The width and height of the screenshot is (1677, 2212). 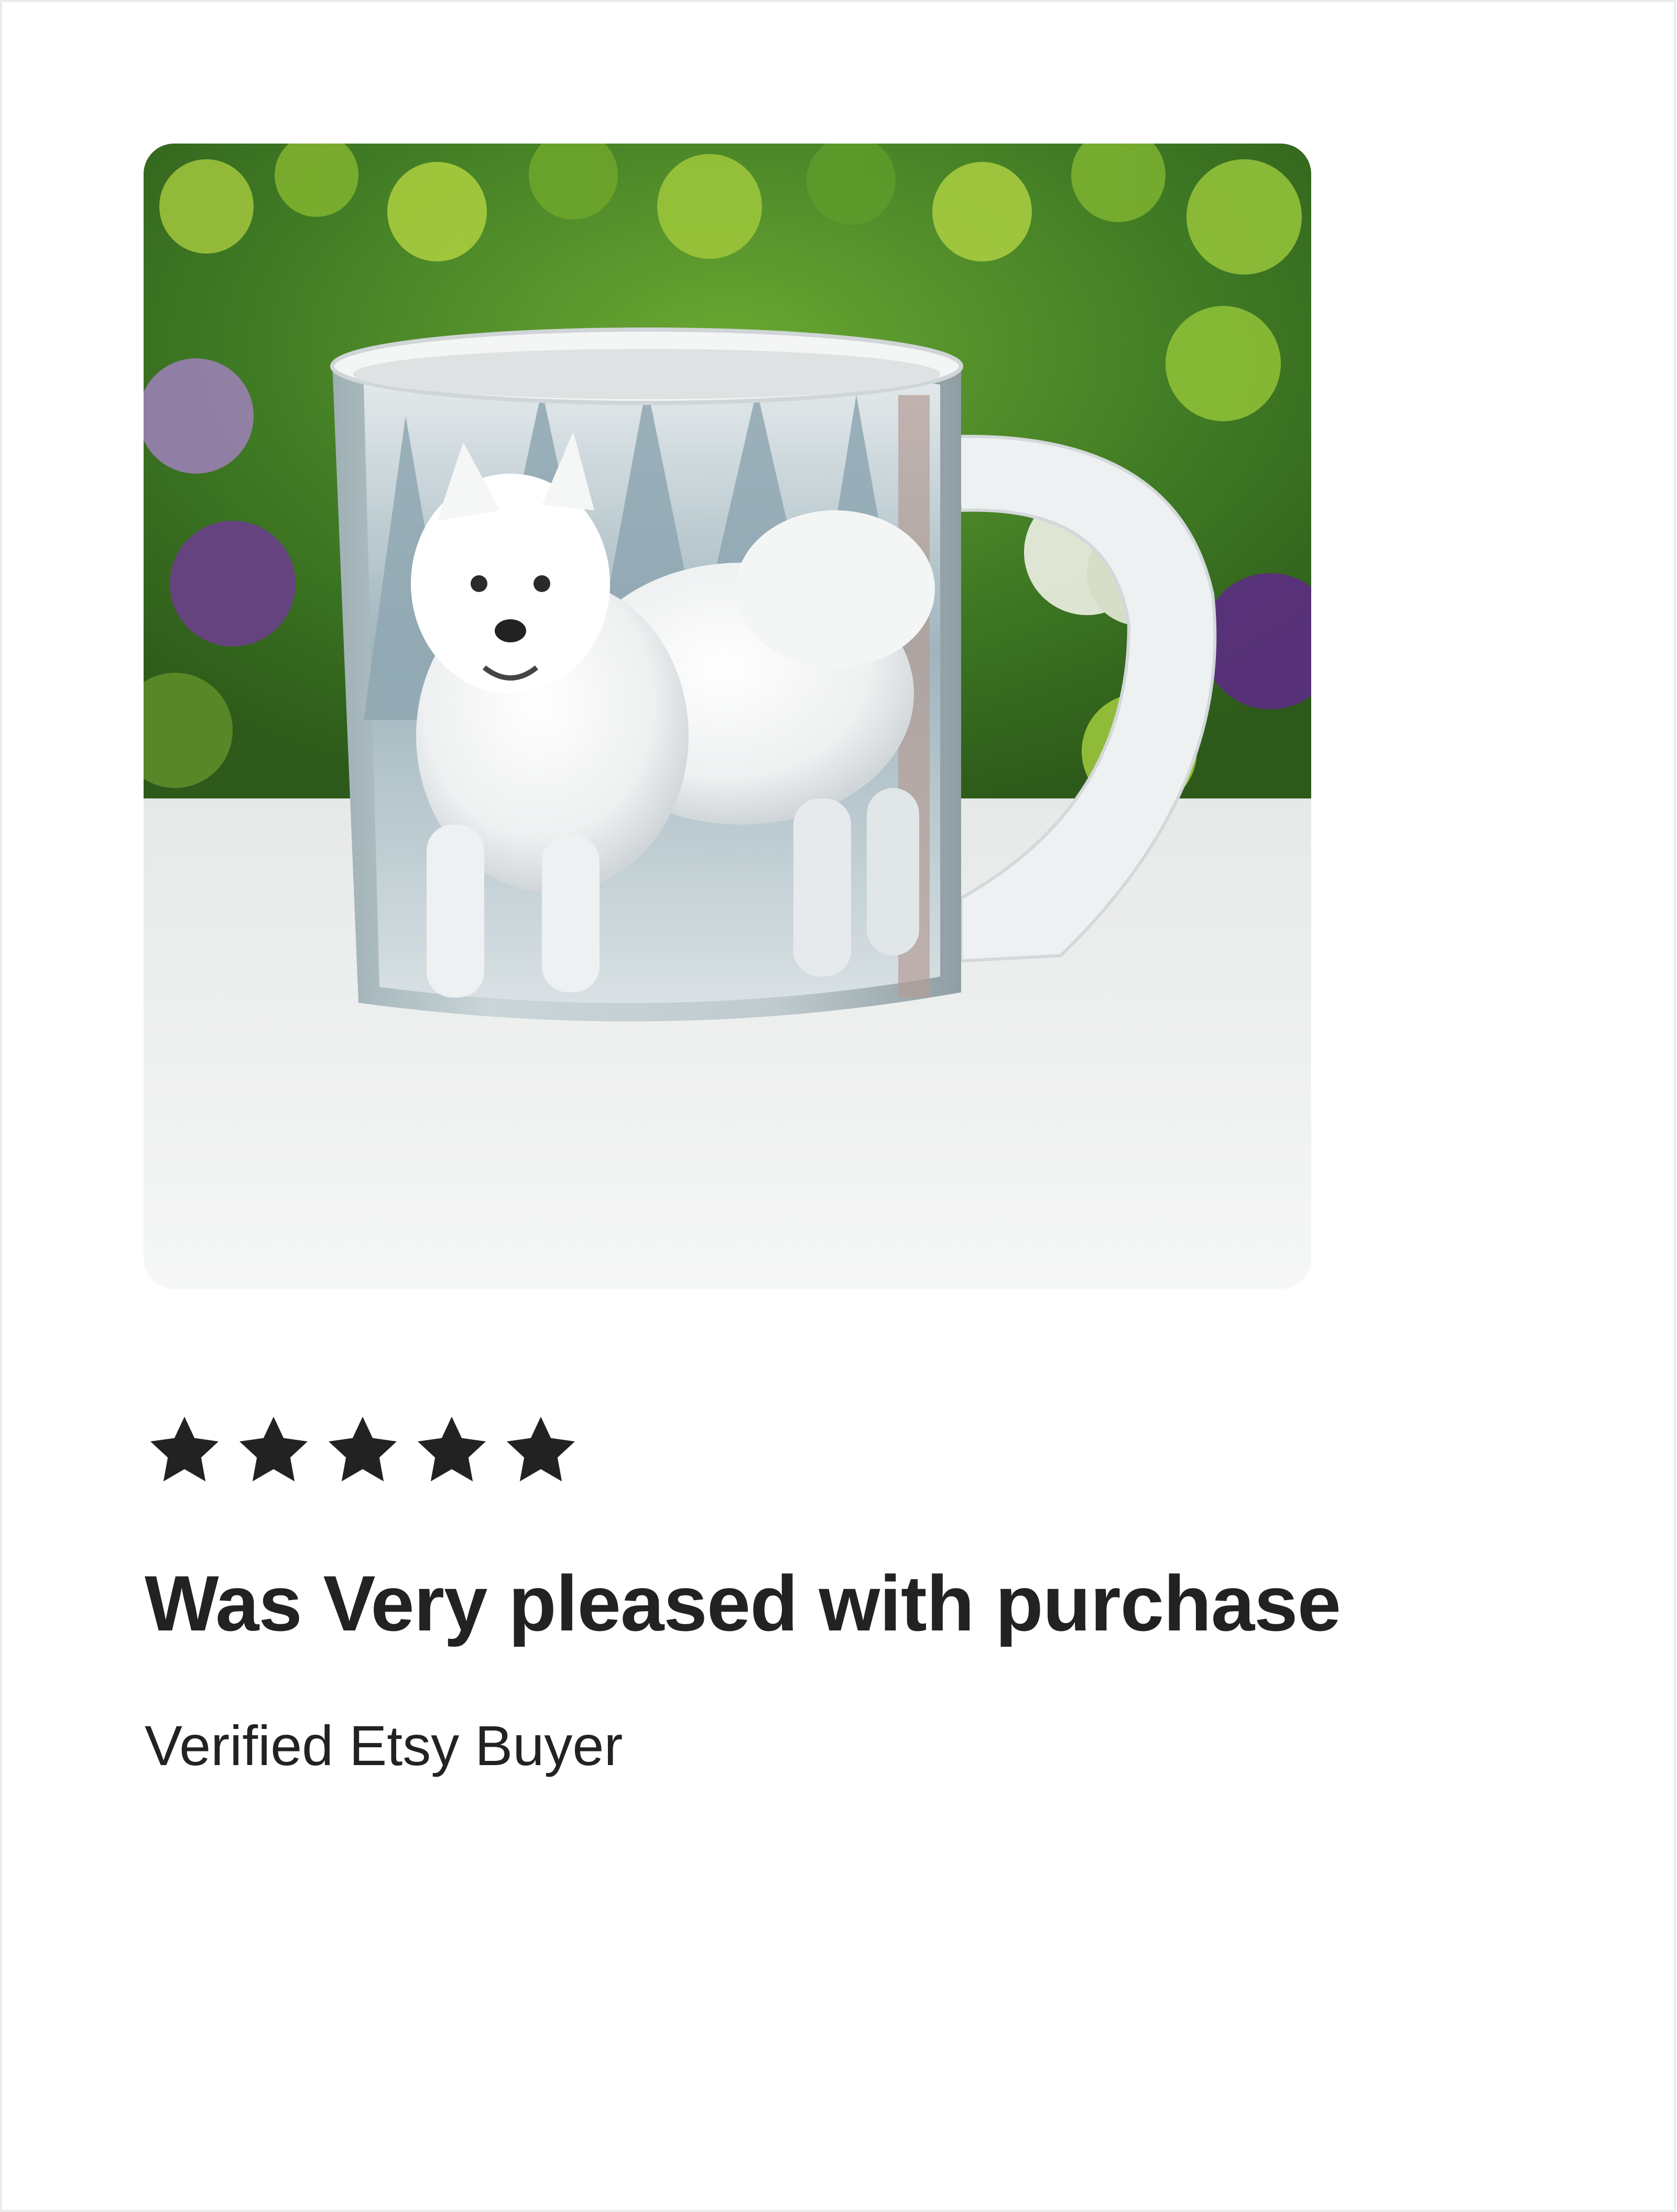 What do you see at coordinates (384, 1745) in the screenshot?
I see `reviewer-name: Verified Etsy Buyer` at bounding box center [384, 1745].